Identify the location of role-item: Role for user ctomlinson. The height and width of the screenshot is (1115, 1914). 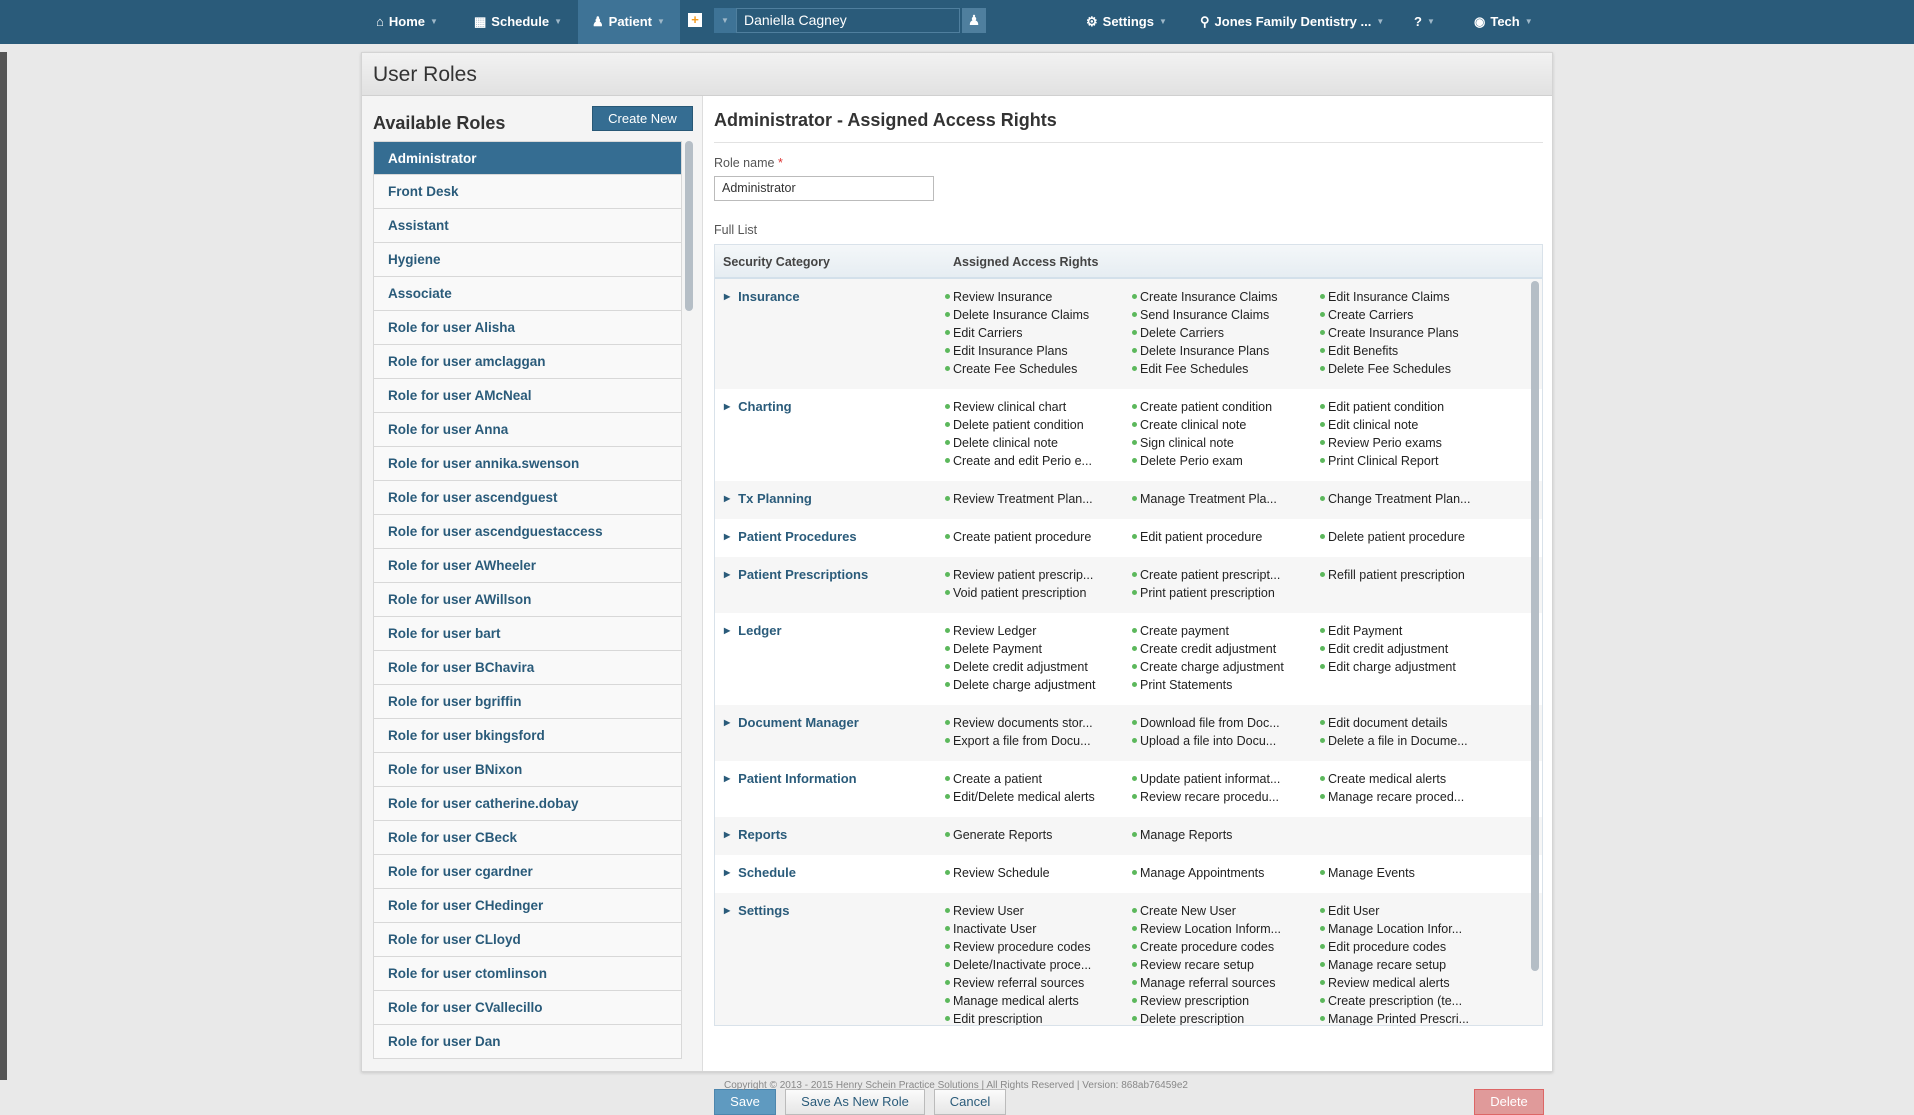
(527, 974).